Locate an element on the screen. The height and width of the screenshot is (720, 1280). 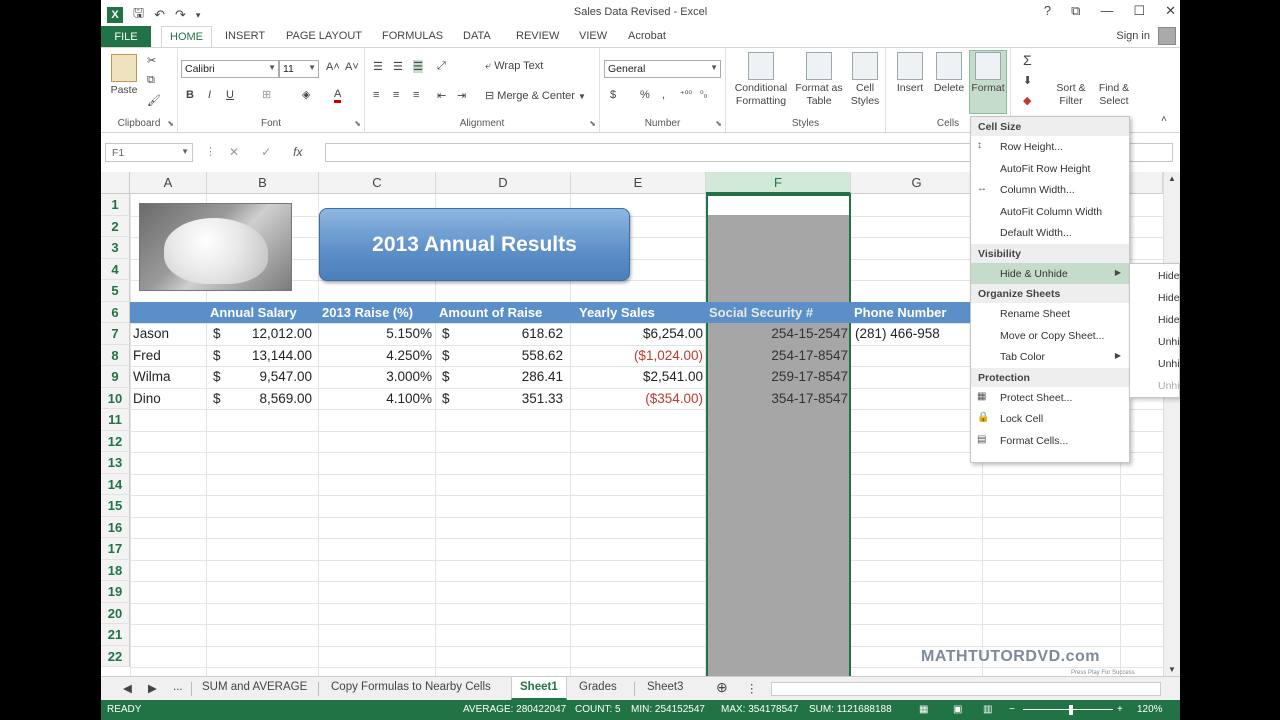
prev-sheet-icon: ◀ is located at coordinates (127, 688).